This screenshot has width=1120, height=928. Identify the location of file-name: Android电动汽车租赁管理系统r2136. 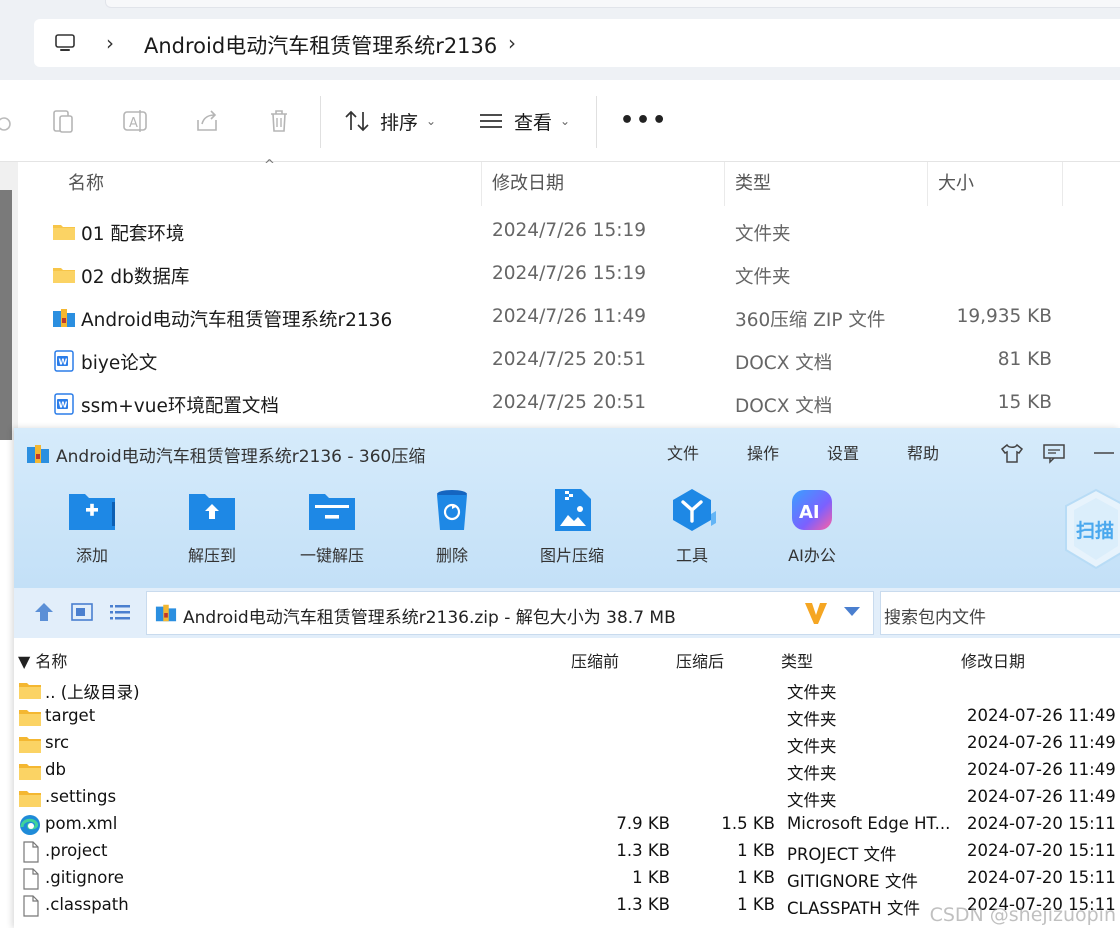
(237, 320).